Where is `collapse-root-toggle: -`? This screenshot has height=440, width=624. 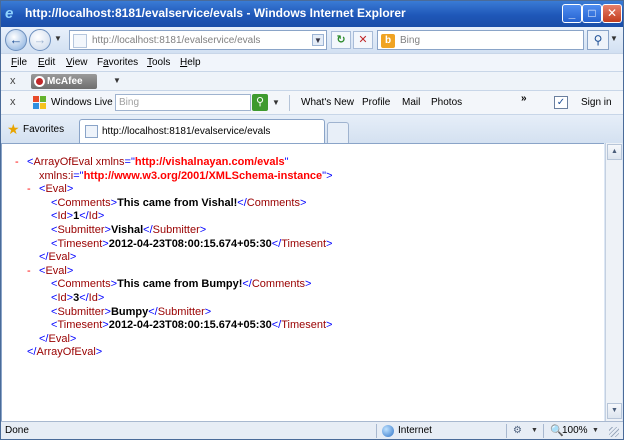
collapse-root-toggle: - is located at coordinates (21, 163).